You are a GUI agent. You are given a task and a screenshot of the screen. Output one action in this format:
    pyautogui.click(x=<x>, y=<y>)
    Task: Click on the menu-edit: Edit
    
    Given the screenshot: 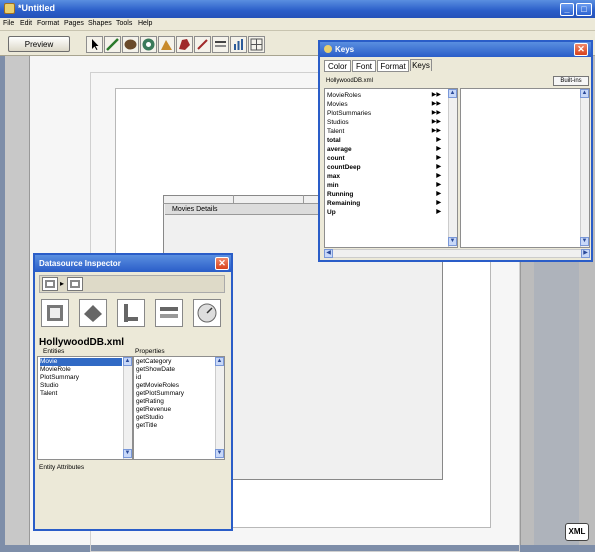 What is the action you would take?
    pyautogui.click(x=26, y=23)
    